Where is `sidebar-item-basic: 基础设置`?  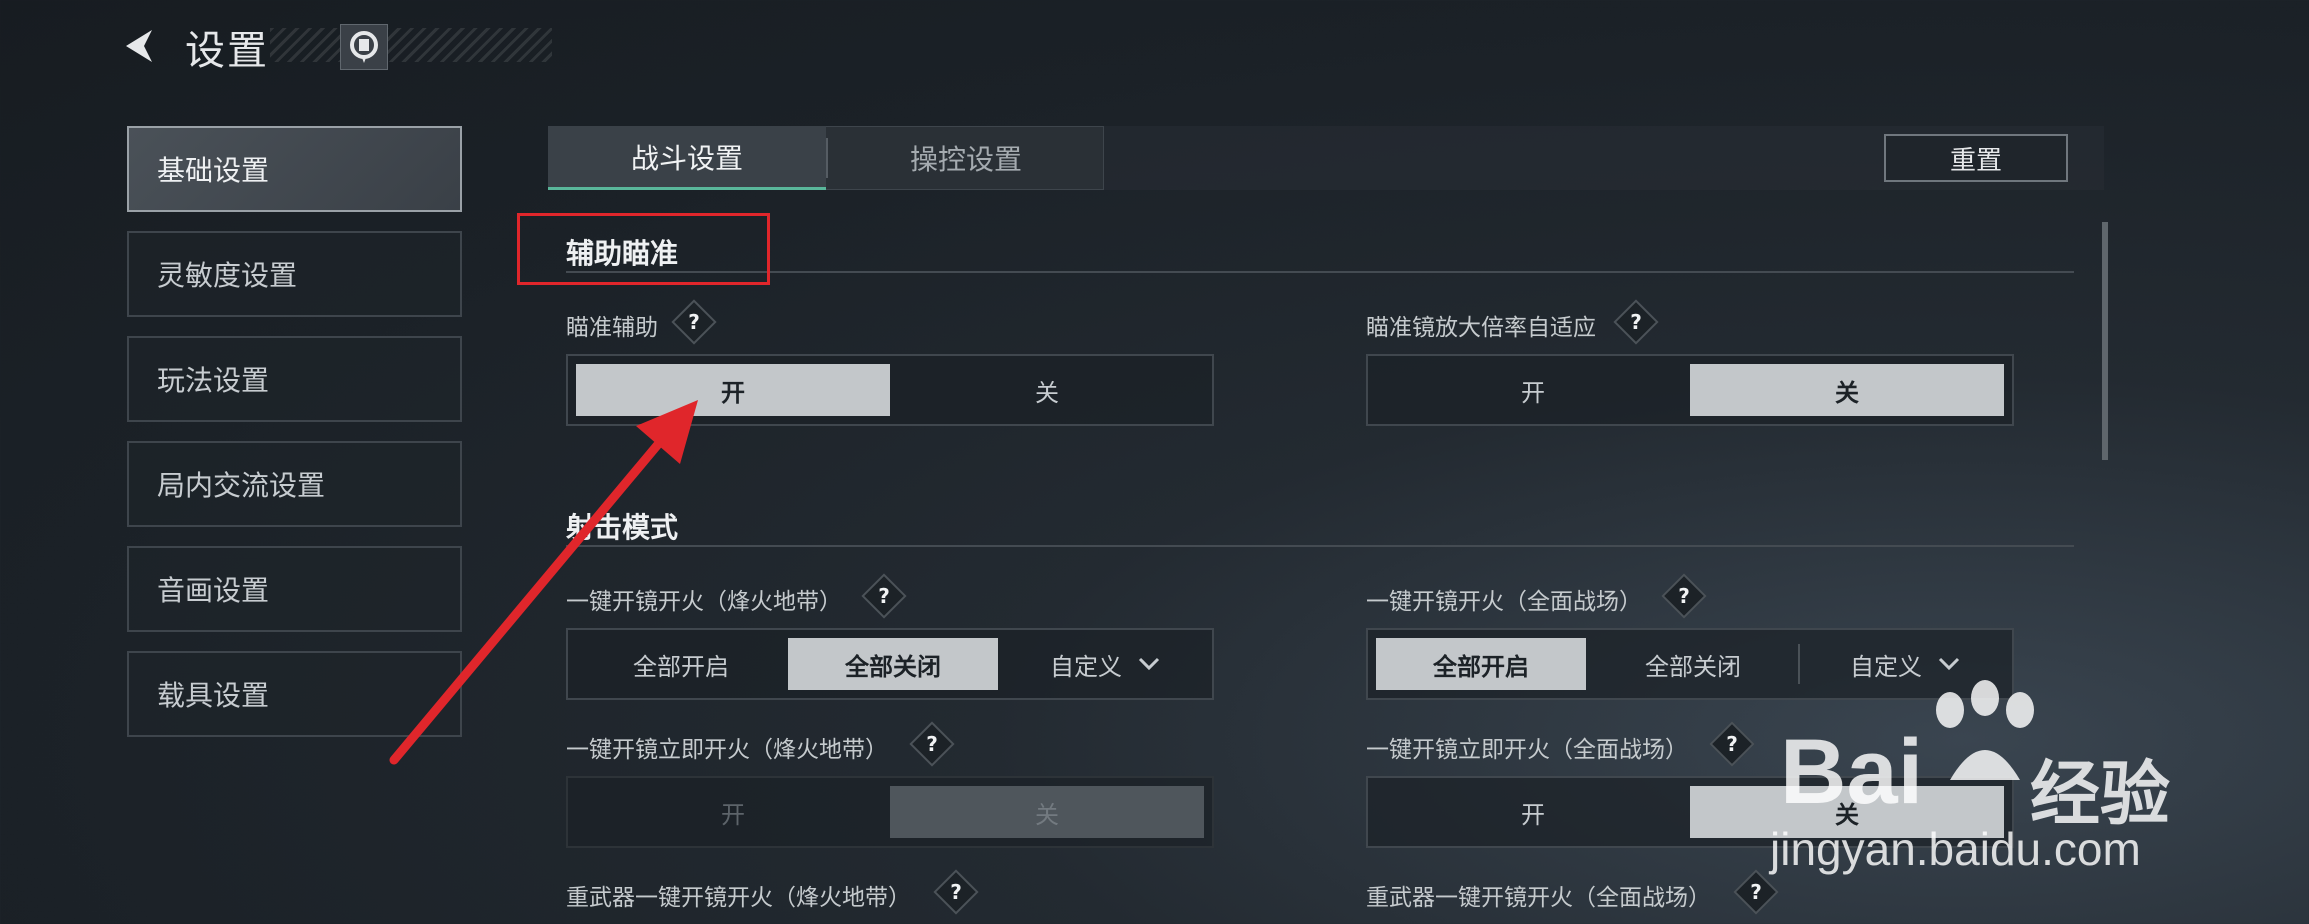 sidebar-item-basic: 基础设置 is located at coordinates (294, 169).